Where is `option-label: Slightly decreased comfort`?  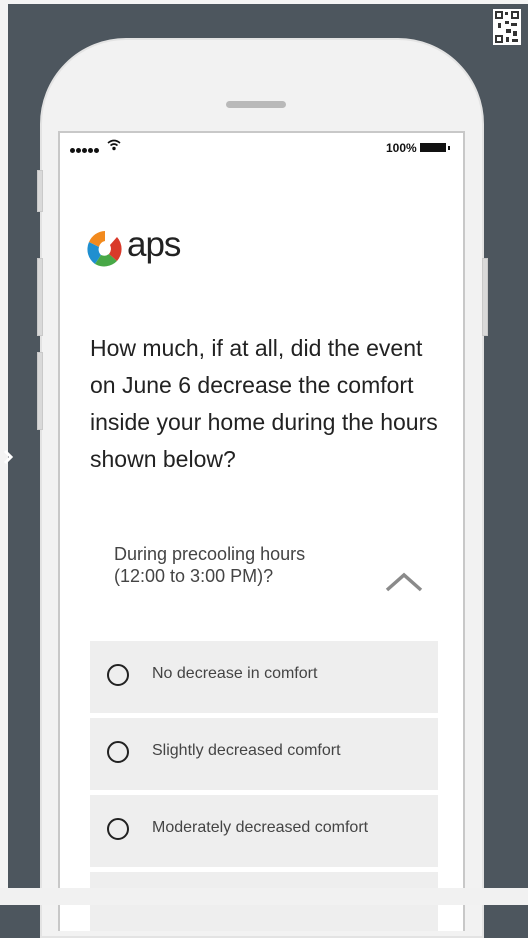 option-label: Slightly decreased comfort is located at coordinates (246, 750).